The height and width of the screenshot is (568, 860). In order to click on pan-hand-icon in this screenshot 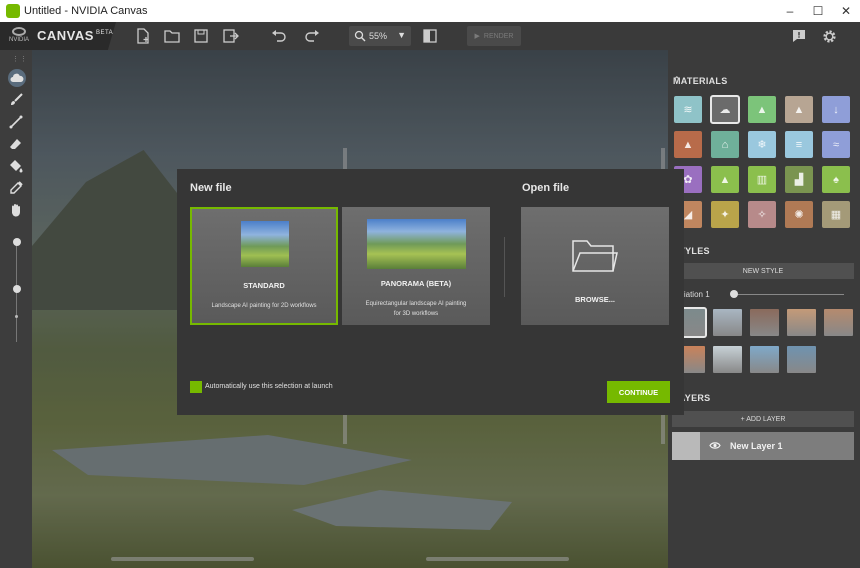, I will do `click(16, 210)`.